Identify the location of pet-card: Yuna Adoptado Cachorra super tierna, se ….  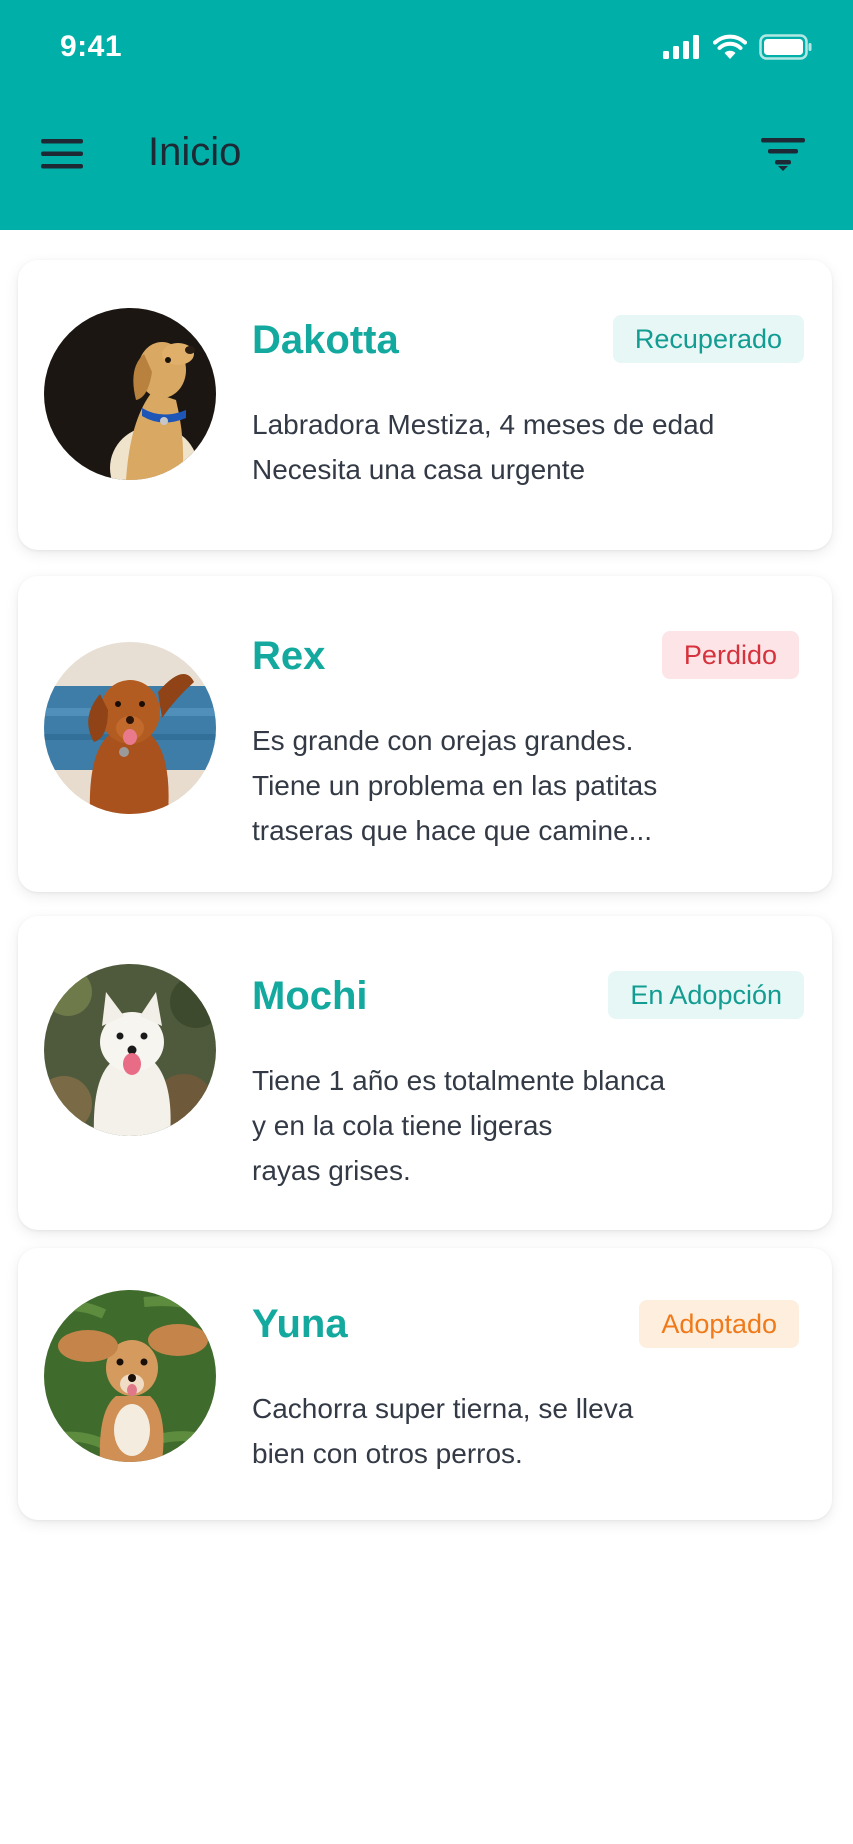
(425, 1384).